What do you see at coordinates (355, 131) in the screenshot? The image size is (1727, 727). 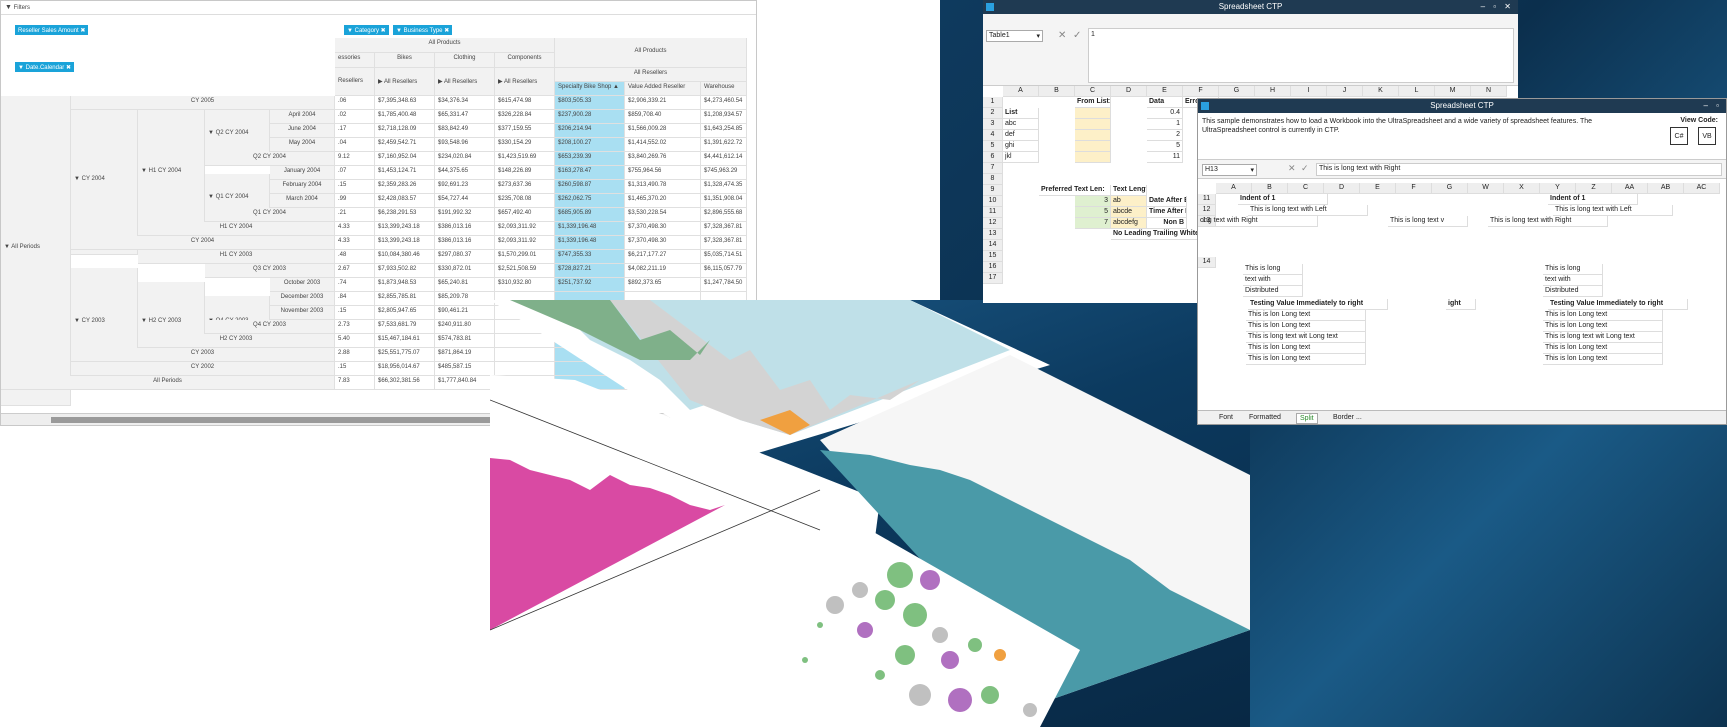 I see `pivot-cell: .17` at bounding box center [355, 131].